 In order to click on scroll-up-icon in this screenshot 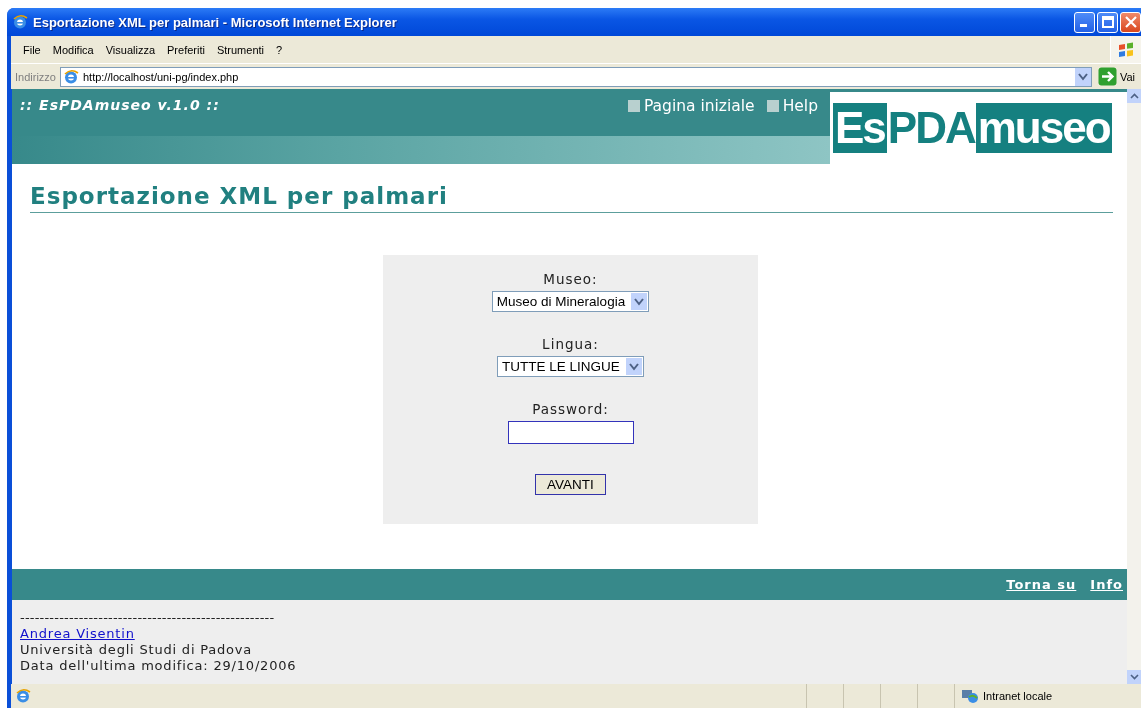, I will do `click(1134, 96)`.